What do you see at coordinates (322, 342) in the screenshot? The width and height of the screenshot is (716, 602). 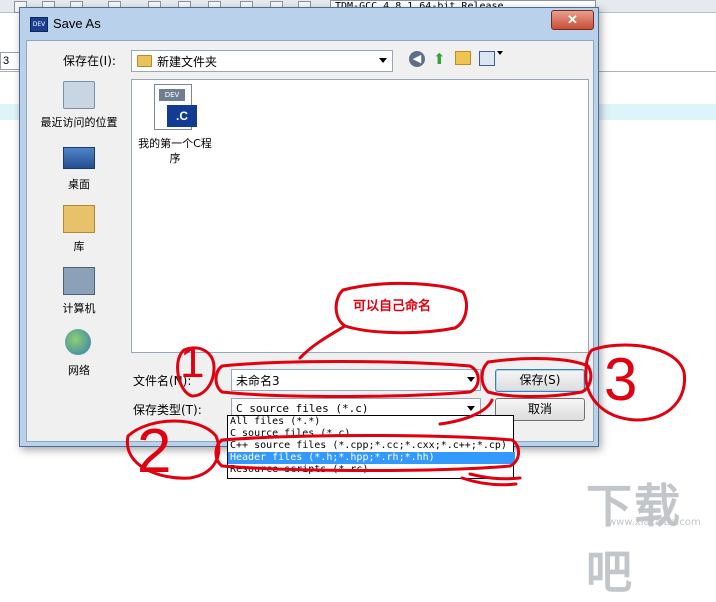 I see `pointer-stroke` at bounding box center [322, 342].